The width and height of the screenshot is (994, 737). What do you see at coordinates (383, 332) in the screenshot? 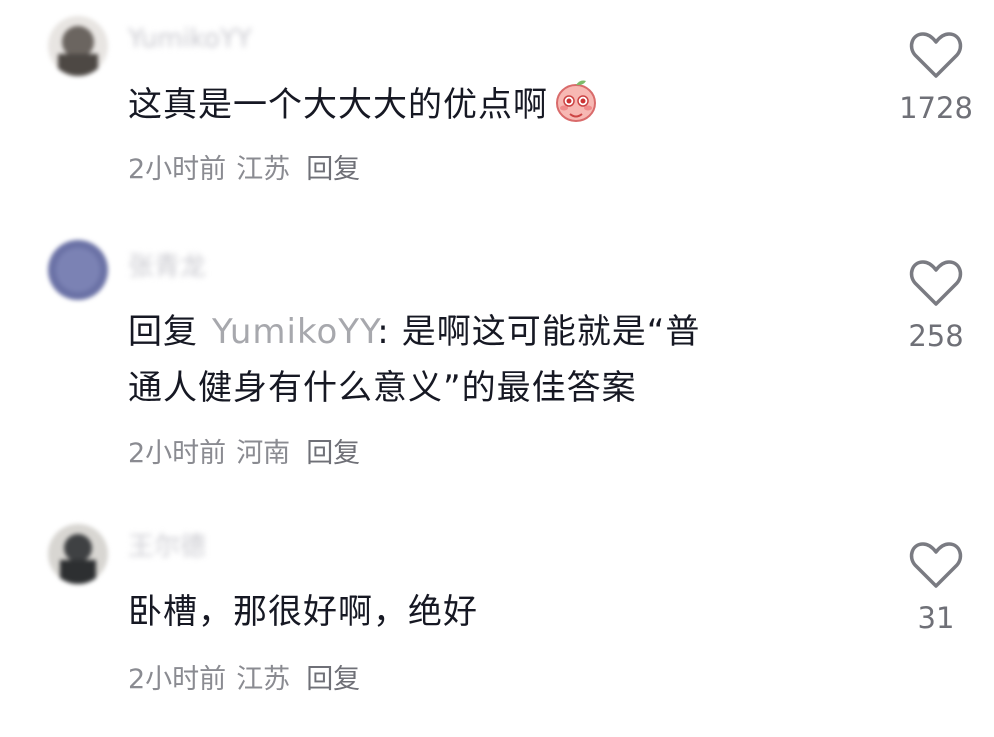
I see `reply-colon: :` at bounding box center [383, 332].